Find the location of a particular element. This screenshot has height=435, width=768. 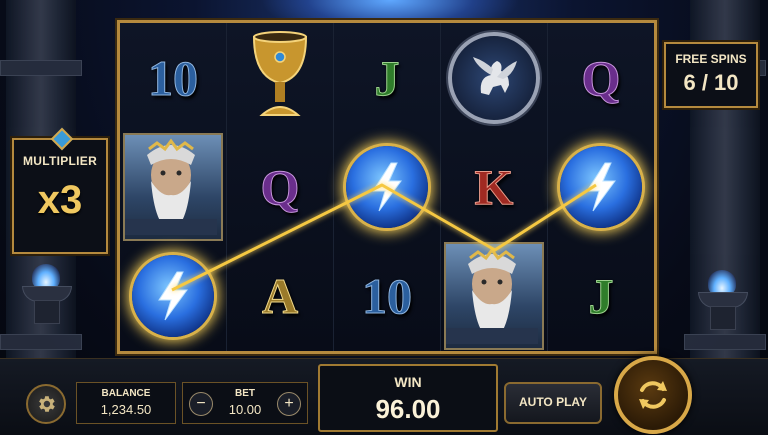

reel-5: Q J is located at coordinates (601, 187).